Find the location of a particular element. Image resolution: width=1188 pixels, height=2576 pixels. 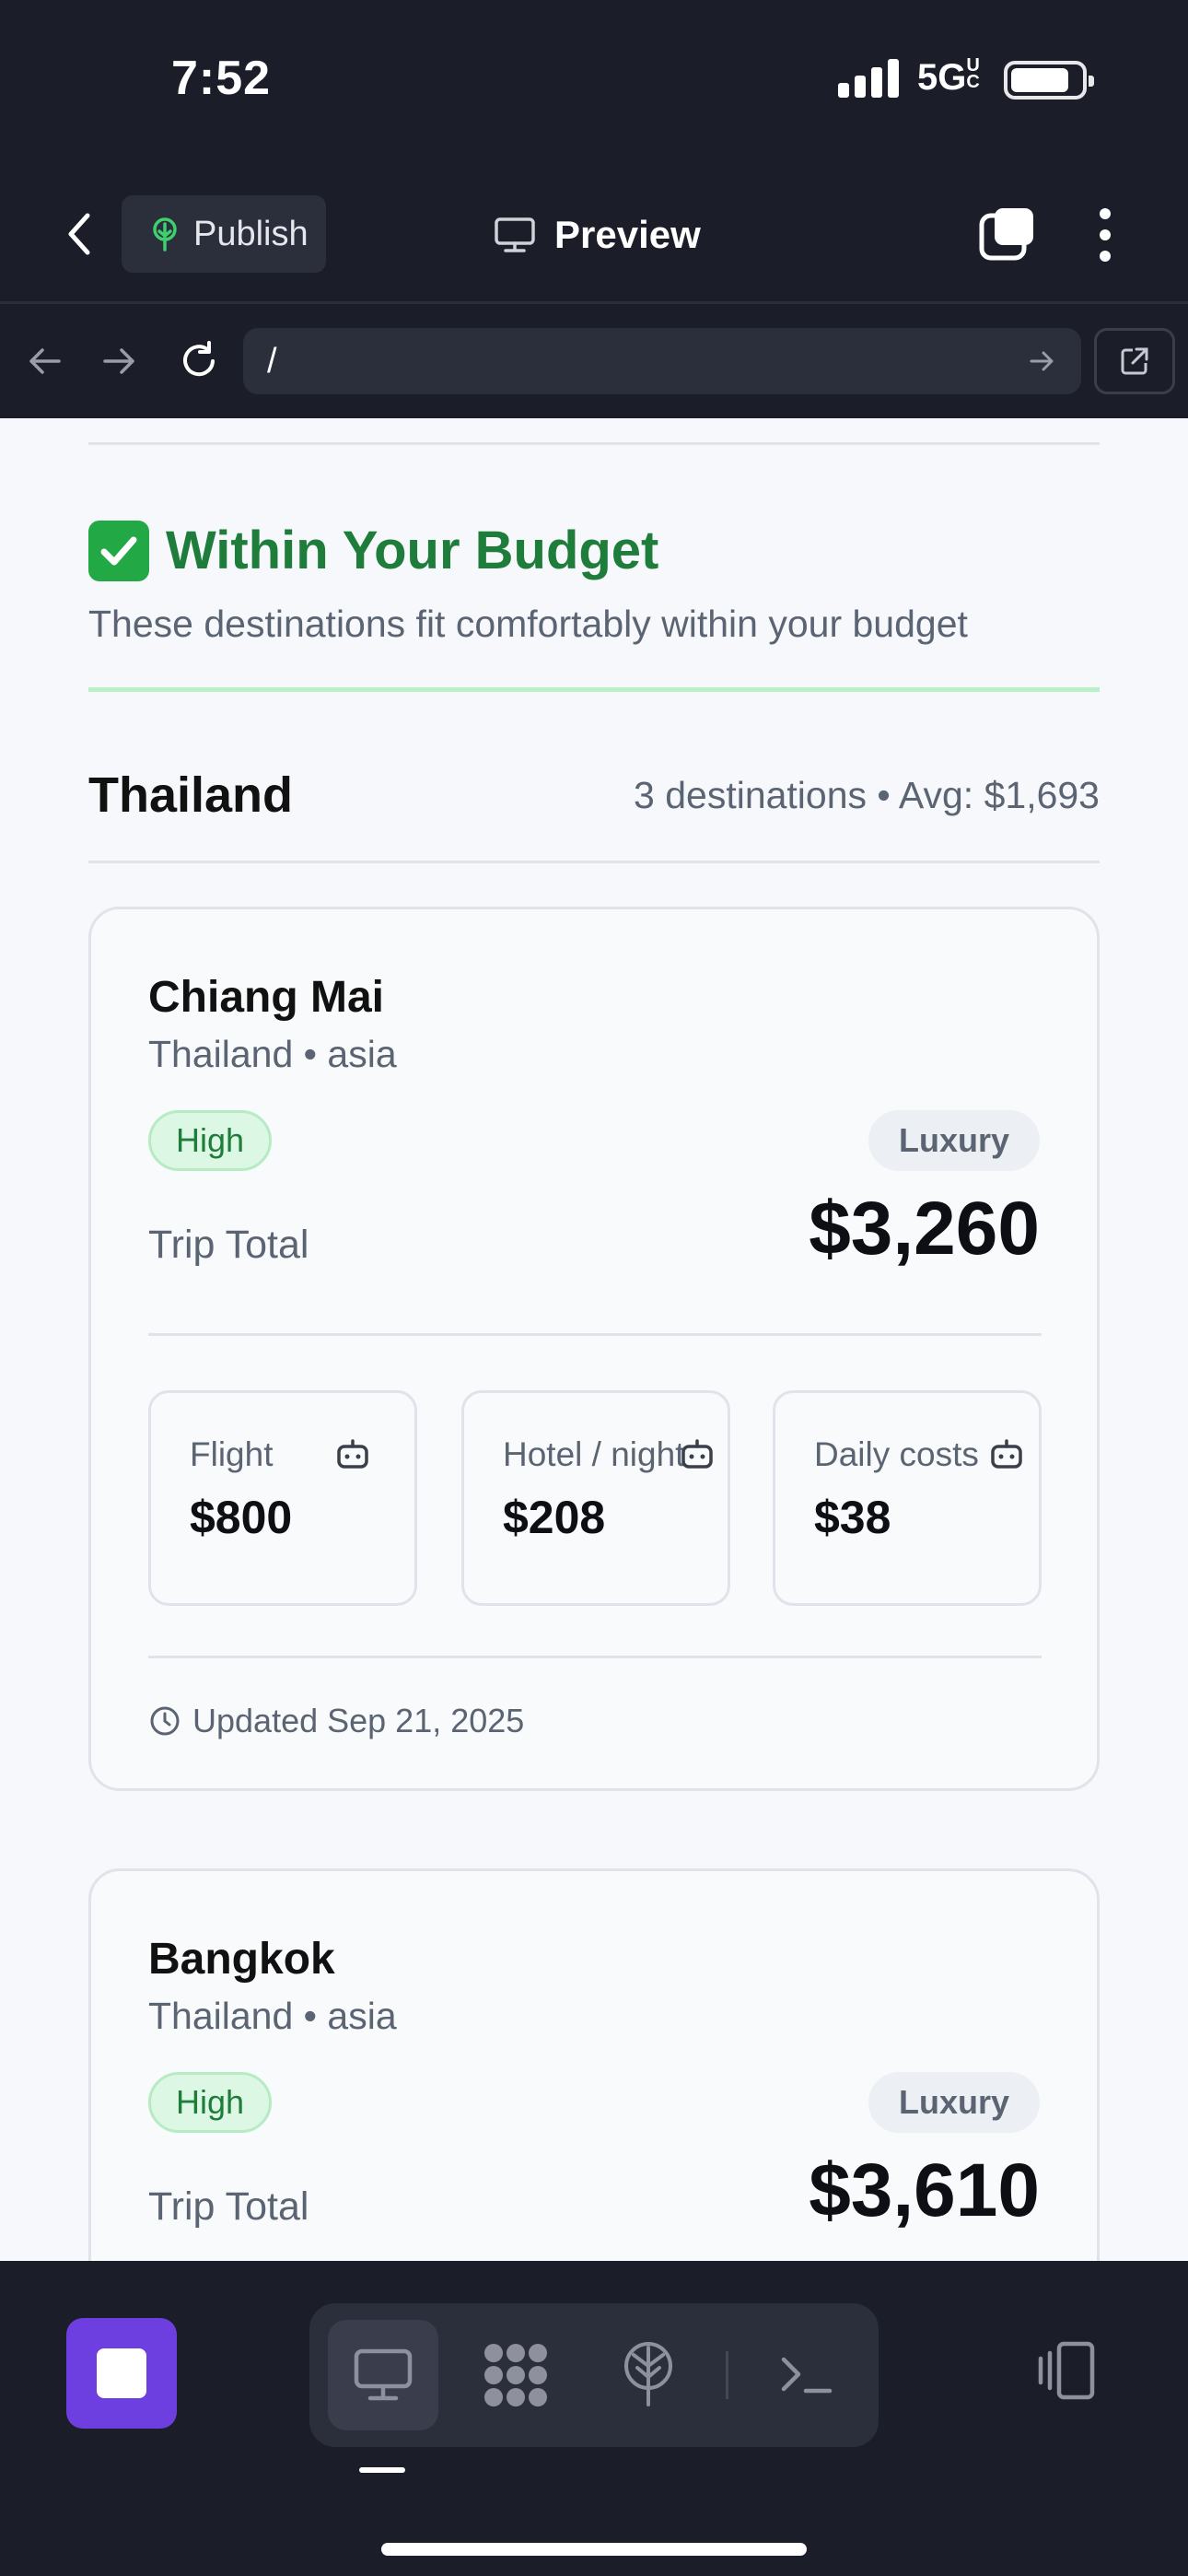

apps-tool-button is located at coordinates (515, 2375).